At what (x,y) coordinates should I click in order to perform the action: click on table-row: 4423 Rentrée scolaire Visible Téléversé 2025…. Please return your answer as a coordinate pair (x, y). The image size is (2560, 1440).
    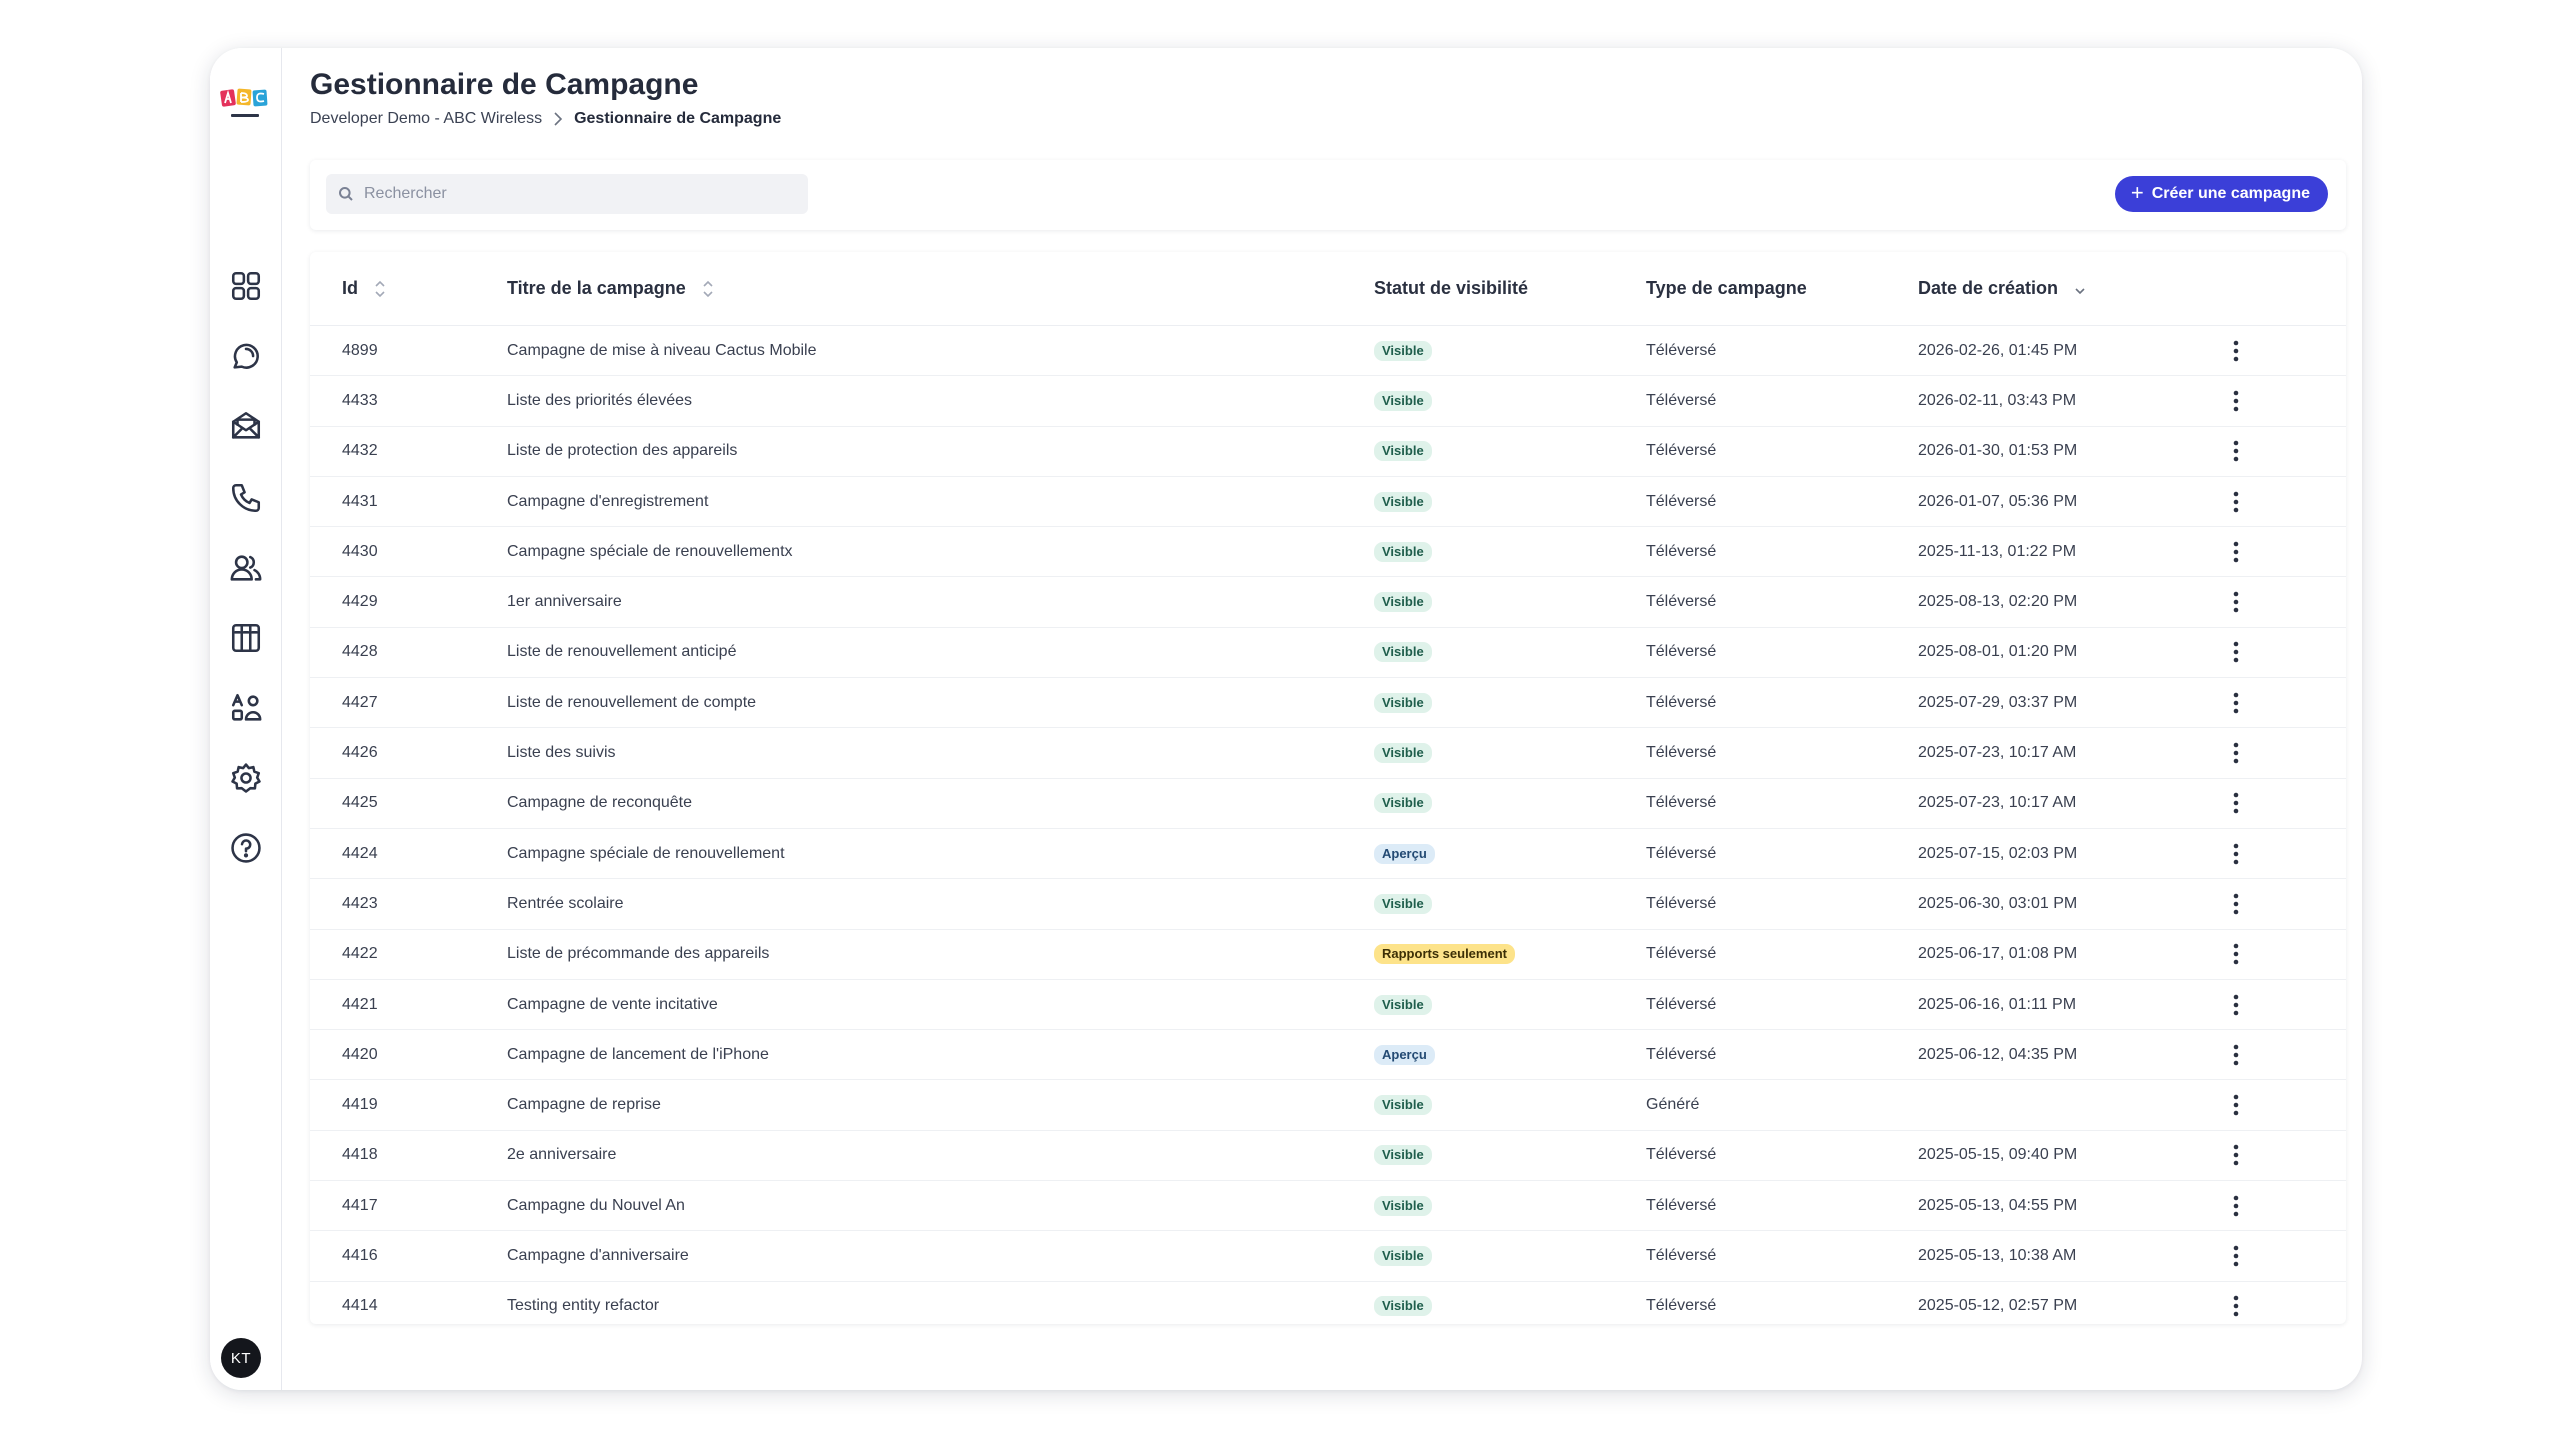
    Looking at the image, I should click on (1328, 904).